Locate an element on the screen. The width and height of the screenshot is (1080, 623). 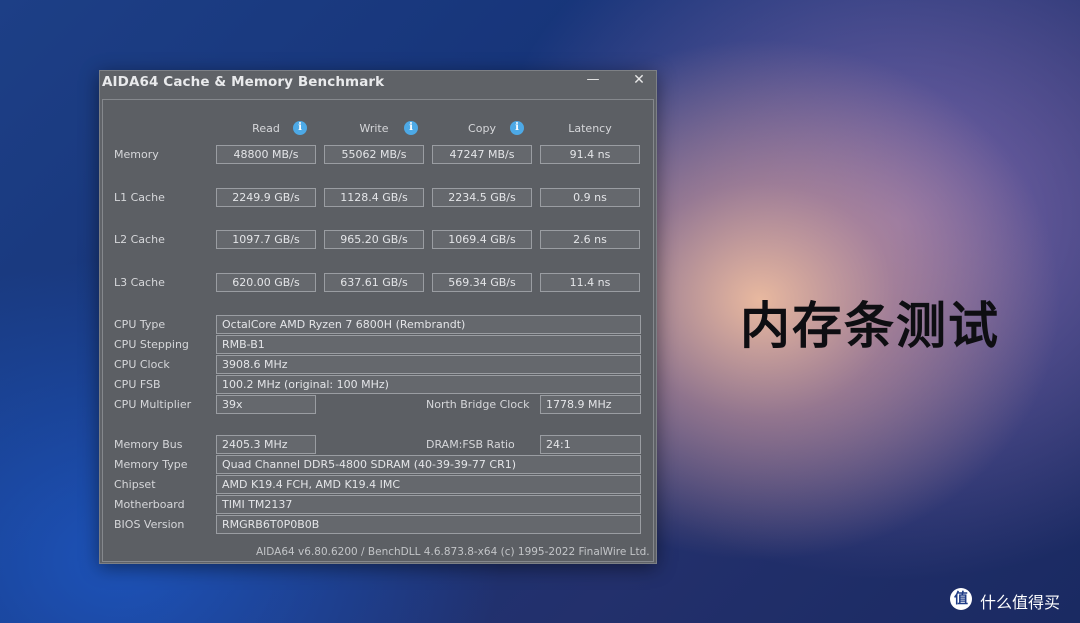
read-info-icon: i is located at coordinates (300, 128).